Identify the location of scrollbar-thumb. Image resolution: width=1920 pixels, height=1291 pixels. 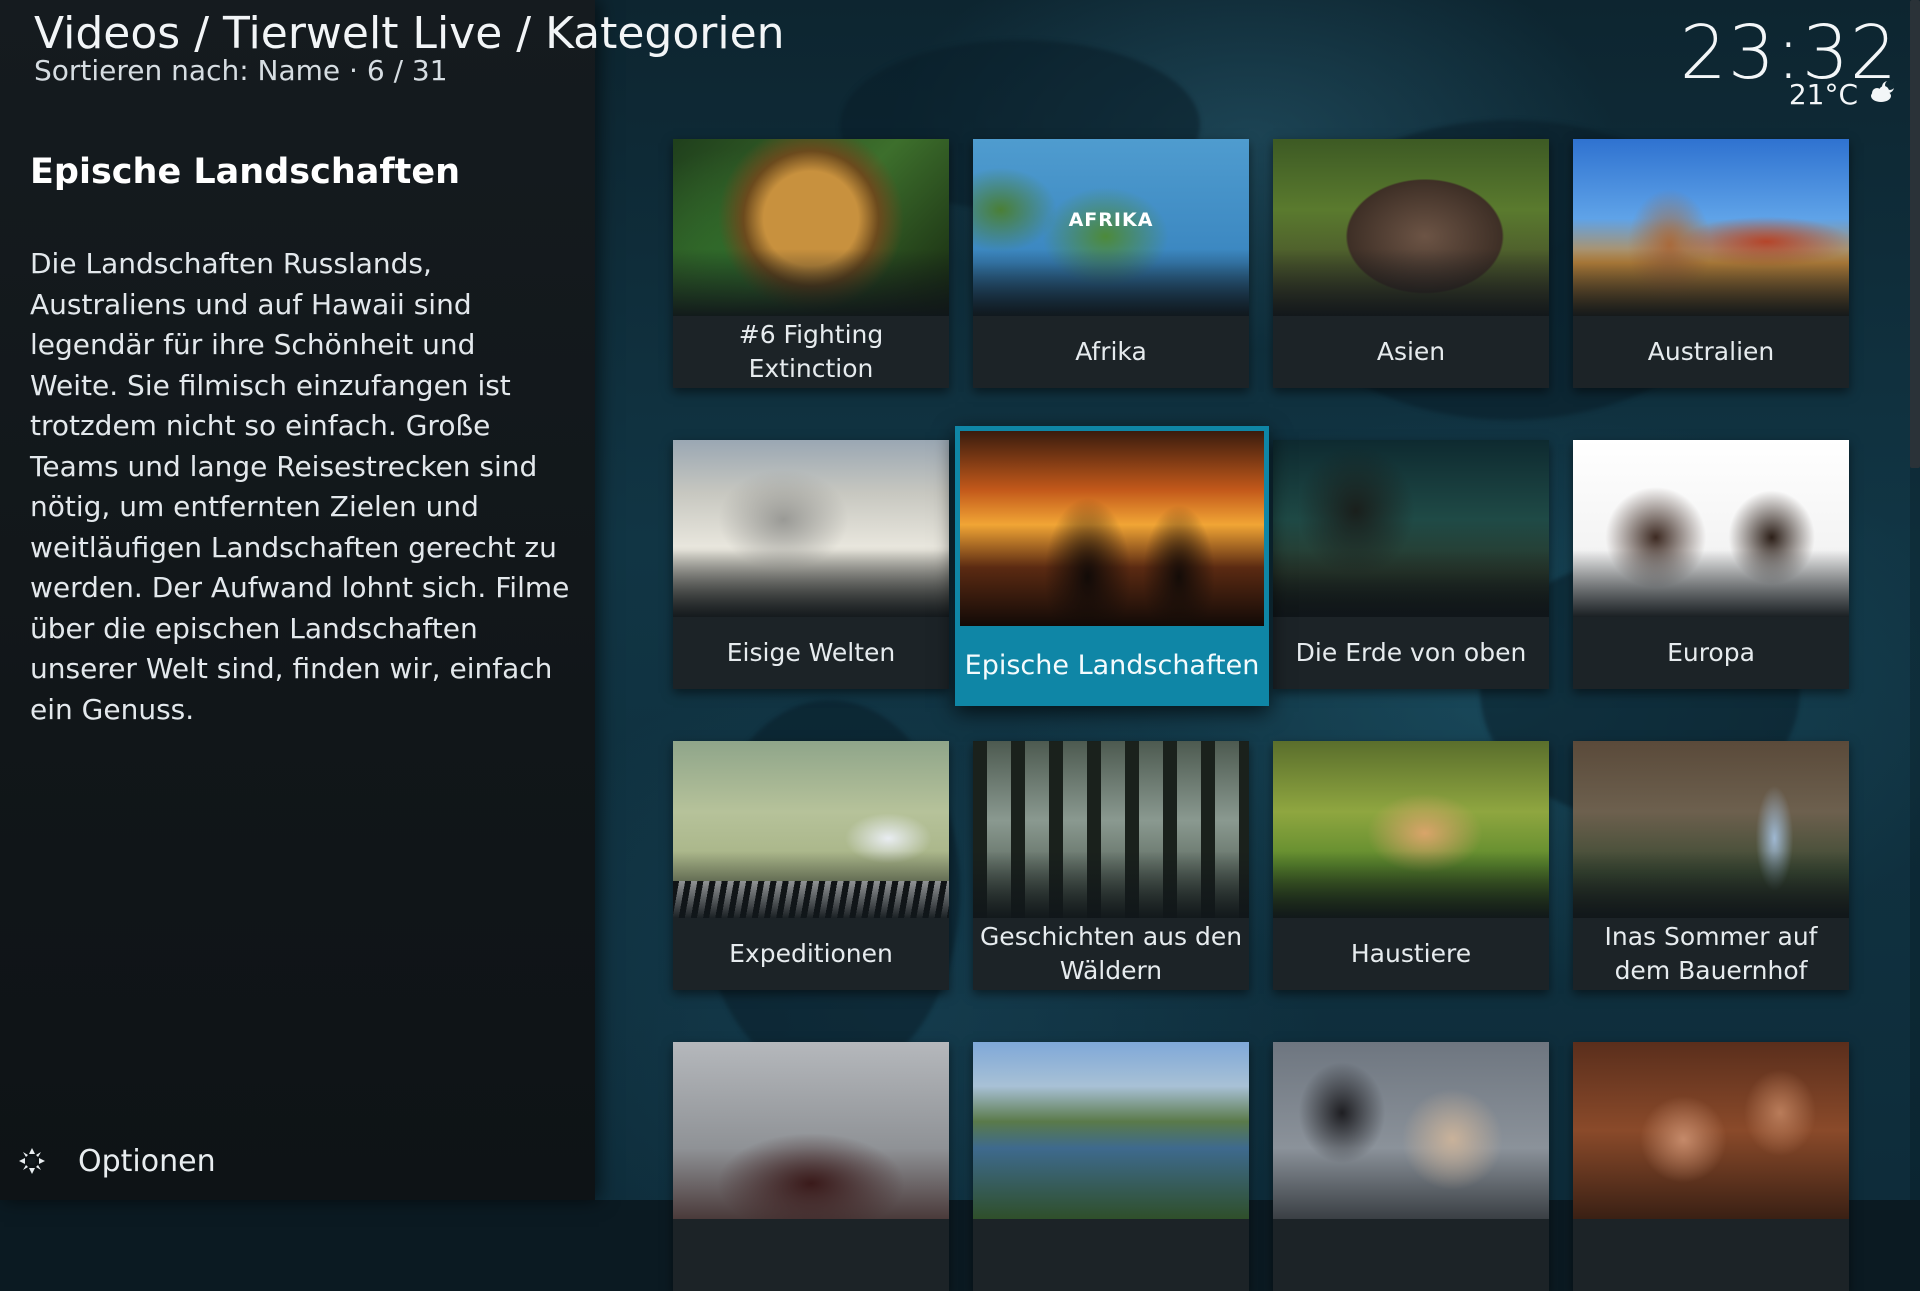
(1915, 234).